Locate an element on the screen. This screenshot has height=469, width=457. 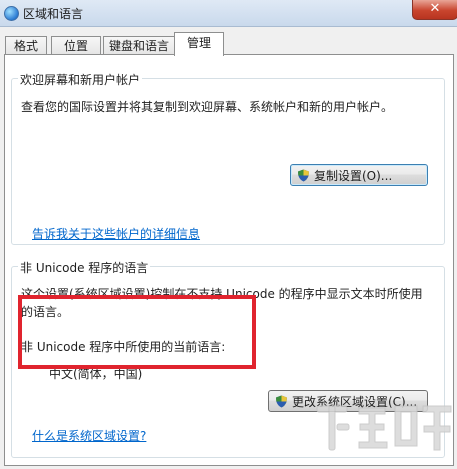
highlight-annotation-box is located at coordinates (137, 332).